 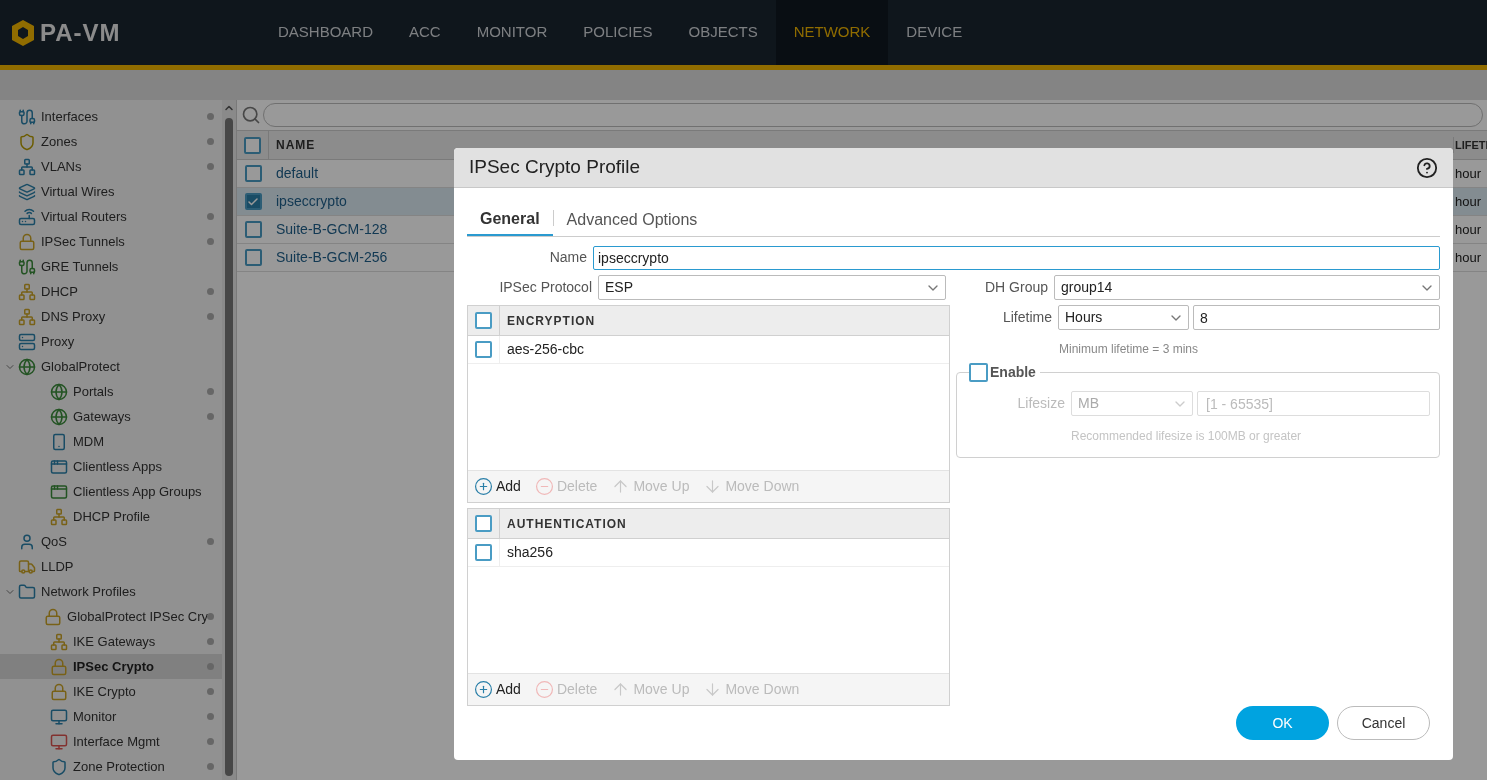 What do you see at coordinates (832, 32) in the screenshot?
I see `nav-tab: NETWORK` at bounding box center [832, 32].